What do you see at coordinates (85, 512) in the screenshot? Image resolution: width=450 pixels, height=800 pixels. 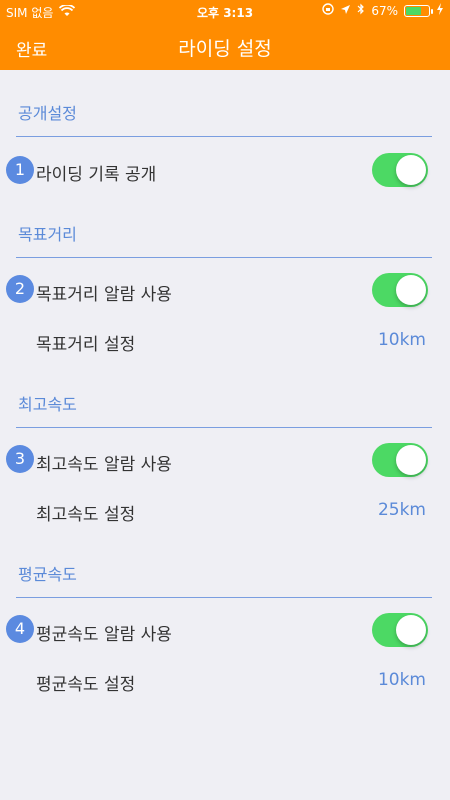 I see `max-speed-setting-label: 최고속도 설정` at bounding box center [85, 512].